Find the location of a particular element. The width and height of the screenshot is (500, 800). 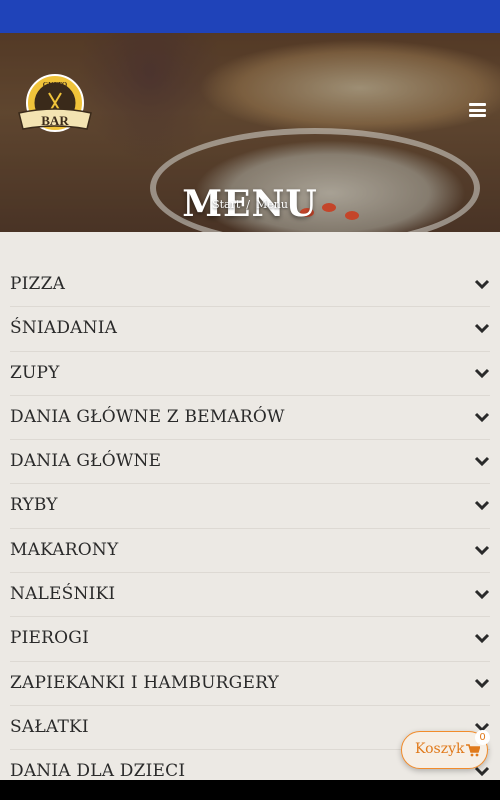

menu-category-label: DANIA GŁÓWNE is located at coordinates (86, 461).